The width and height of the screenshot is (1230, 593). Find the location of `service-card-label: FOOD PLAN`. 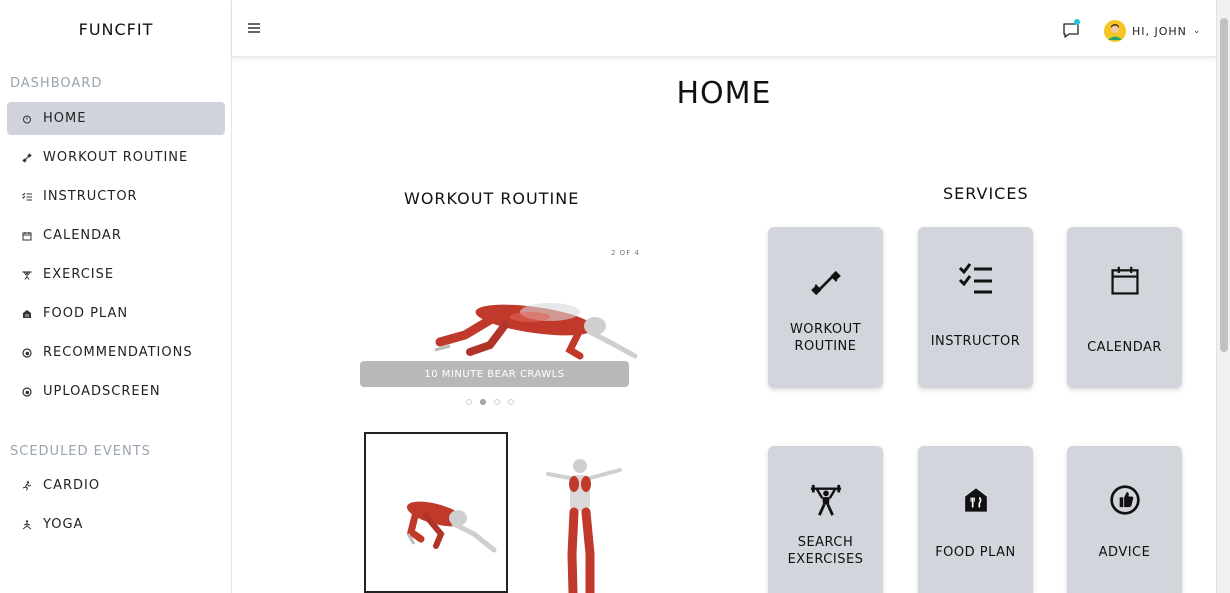

service-card-label: FOOD PLAN is located at coordinates (975, 552).